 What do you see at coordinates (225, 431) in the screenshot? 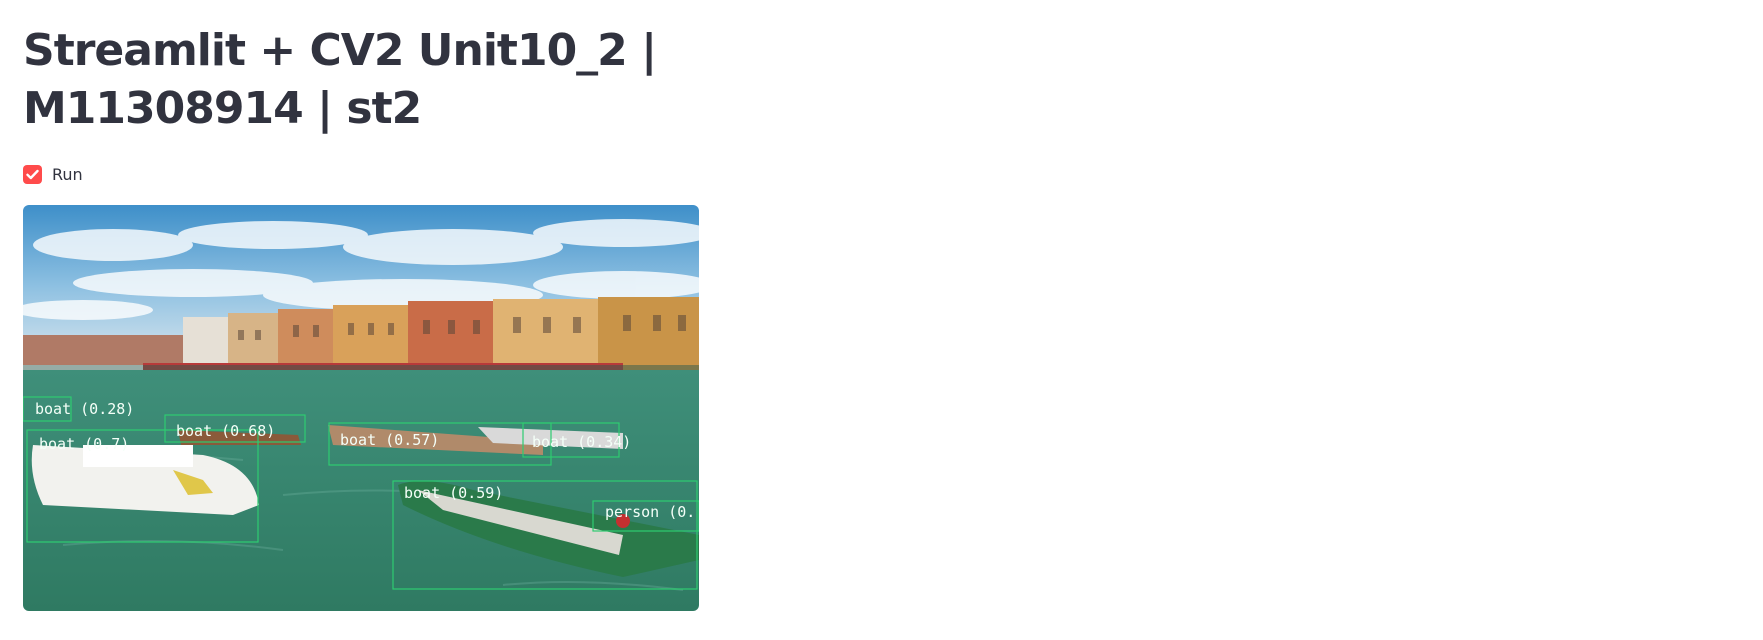
I see `detection-label: boat (0.68)` at bounding box center [225, 431].